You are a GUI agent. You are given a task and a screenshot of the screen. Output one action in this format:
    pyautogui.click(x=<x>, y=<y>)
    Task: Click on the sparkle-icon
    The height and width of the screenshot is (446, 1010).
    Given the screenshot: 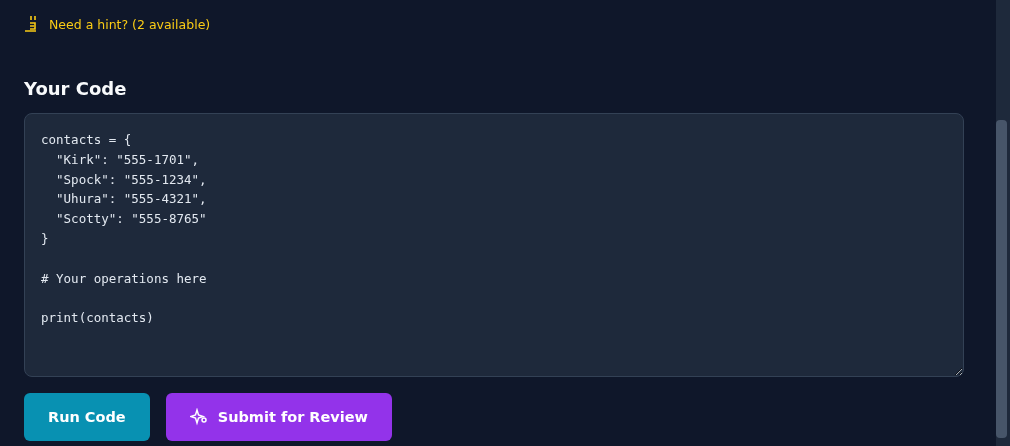 What is the action you would take?
    pyautogui.click(x=198, y=417)
    